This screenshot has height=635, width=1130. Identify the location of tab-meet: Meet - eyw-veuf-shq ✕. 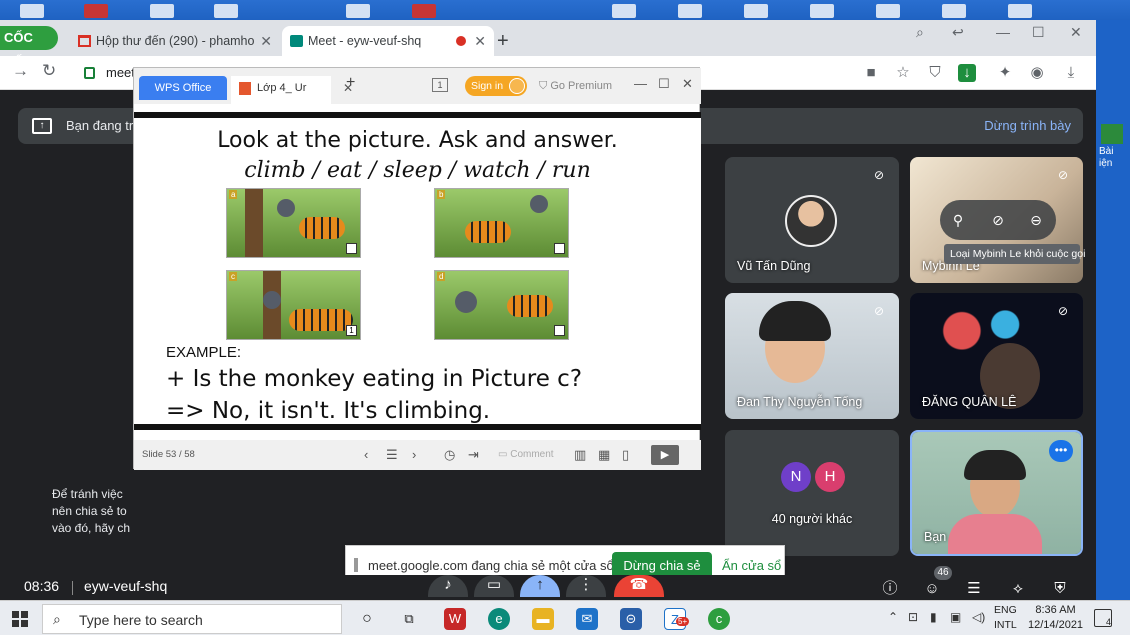
(388, 41).